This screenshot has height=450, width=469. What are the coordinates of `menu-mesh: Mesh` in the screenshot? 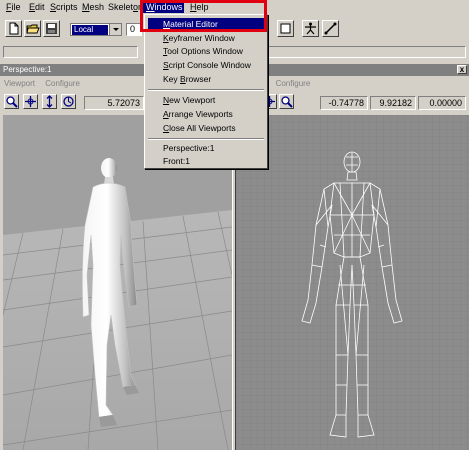 It's located at (93, 7).